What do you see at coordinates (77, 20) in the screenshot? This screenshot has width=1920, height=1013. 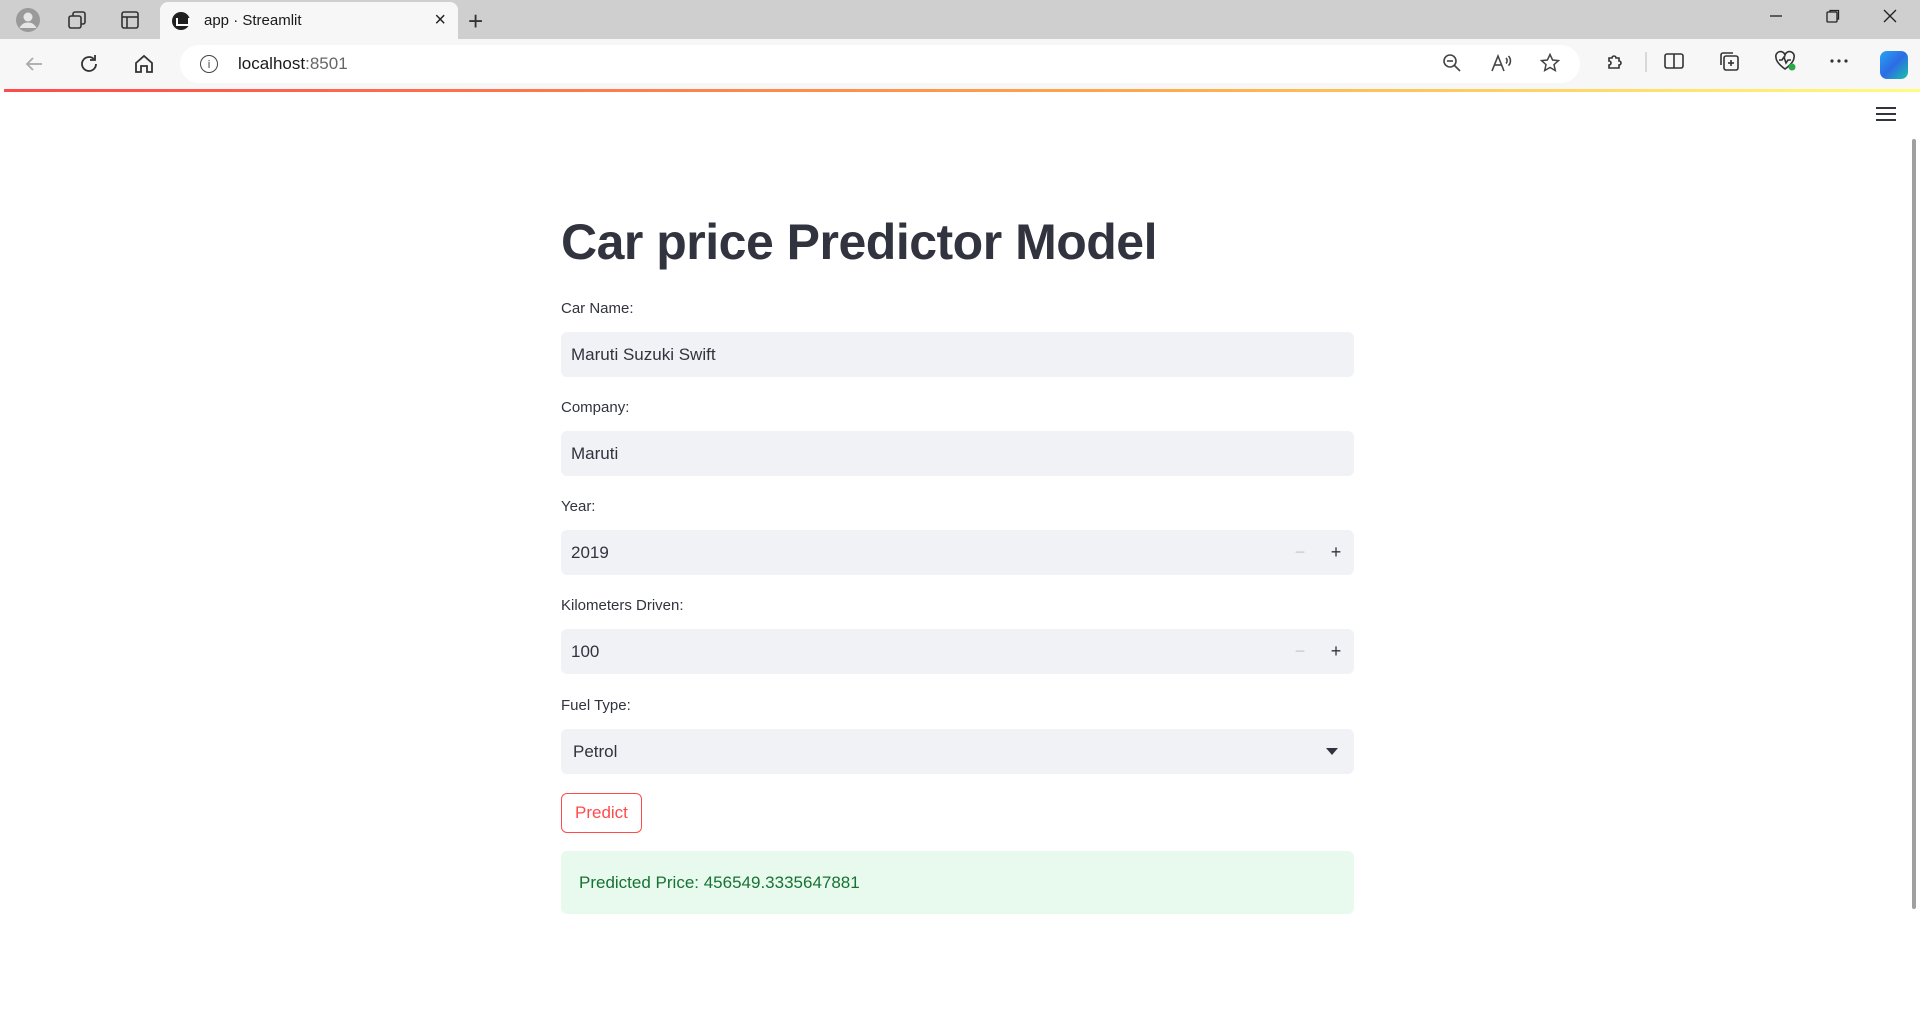 I see `workspaces-icon` at bounding box center [77, 20].